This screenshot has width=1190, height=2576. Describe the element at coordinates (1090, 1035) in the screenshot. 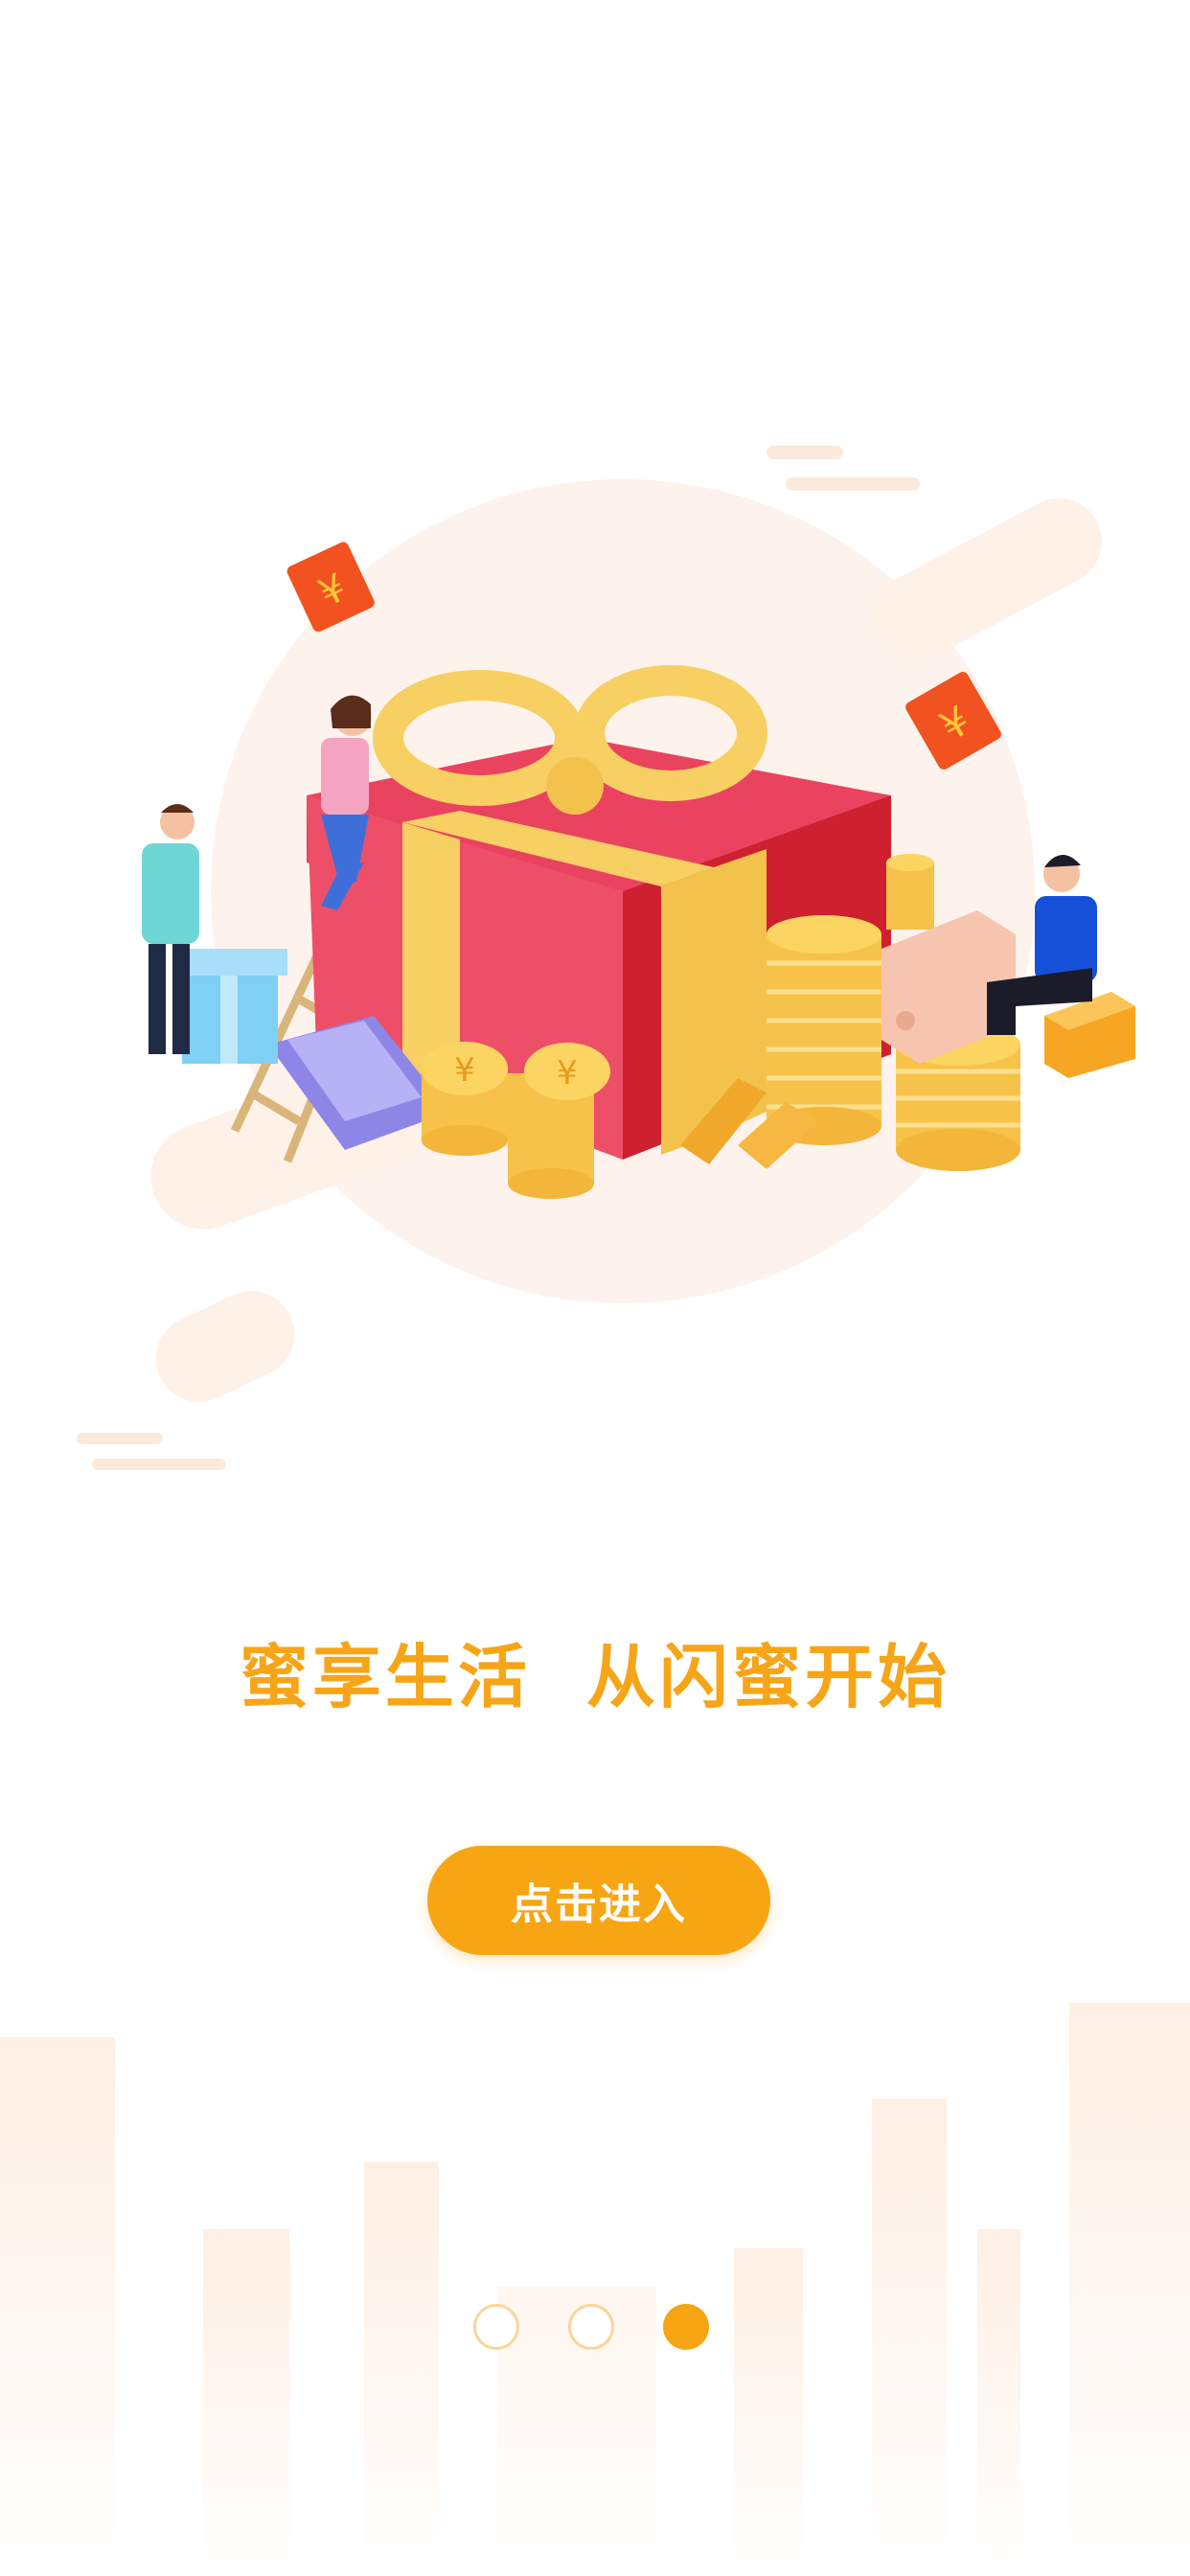

I see `box-icon` at that location.